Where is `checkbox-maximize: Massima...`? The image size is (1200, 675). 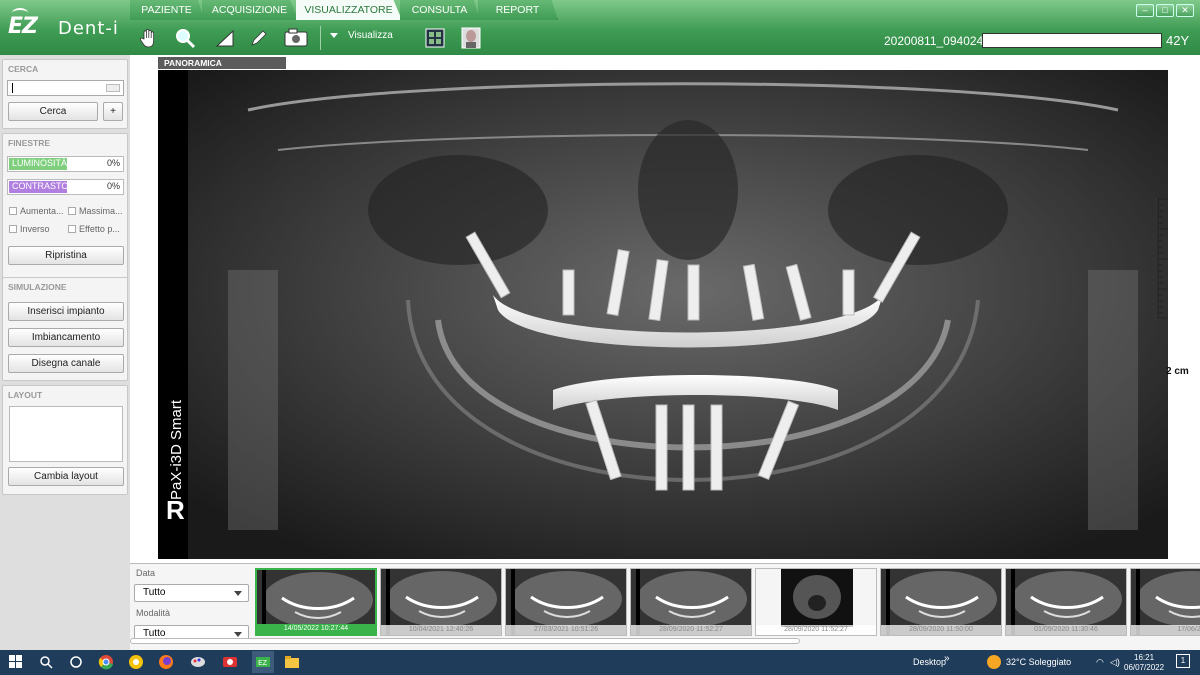
checkbox-maximize: Massima... is located at coordinates (95, 211).